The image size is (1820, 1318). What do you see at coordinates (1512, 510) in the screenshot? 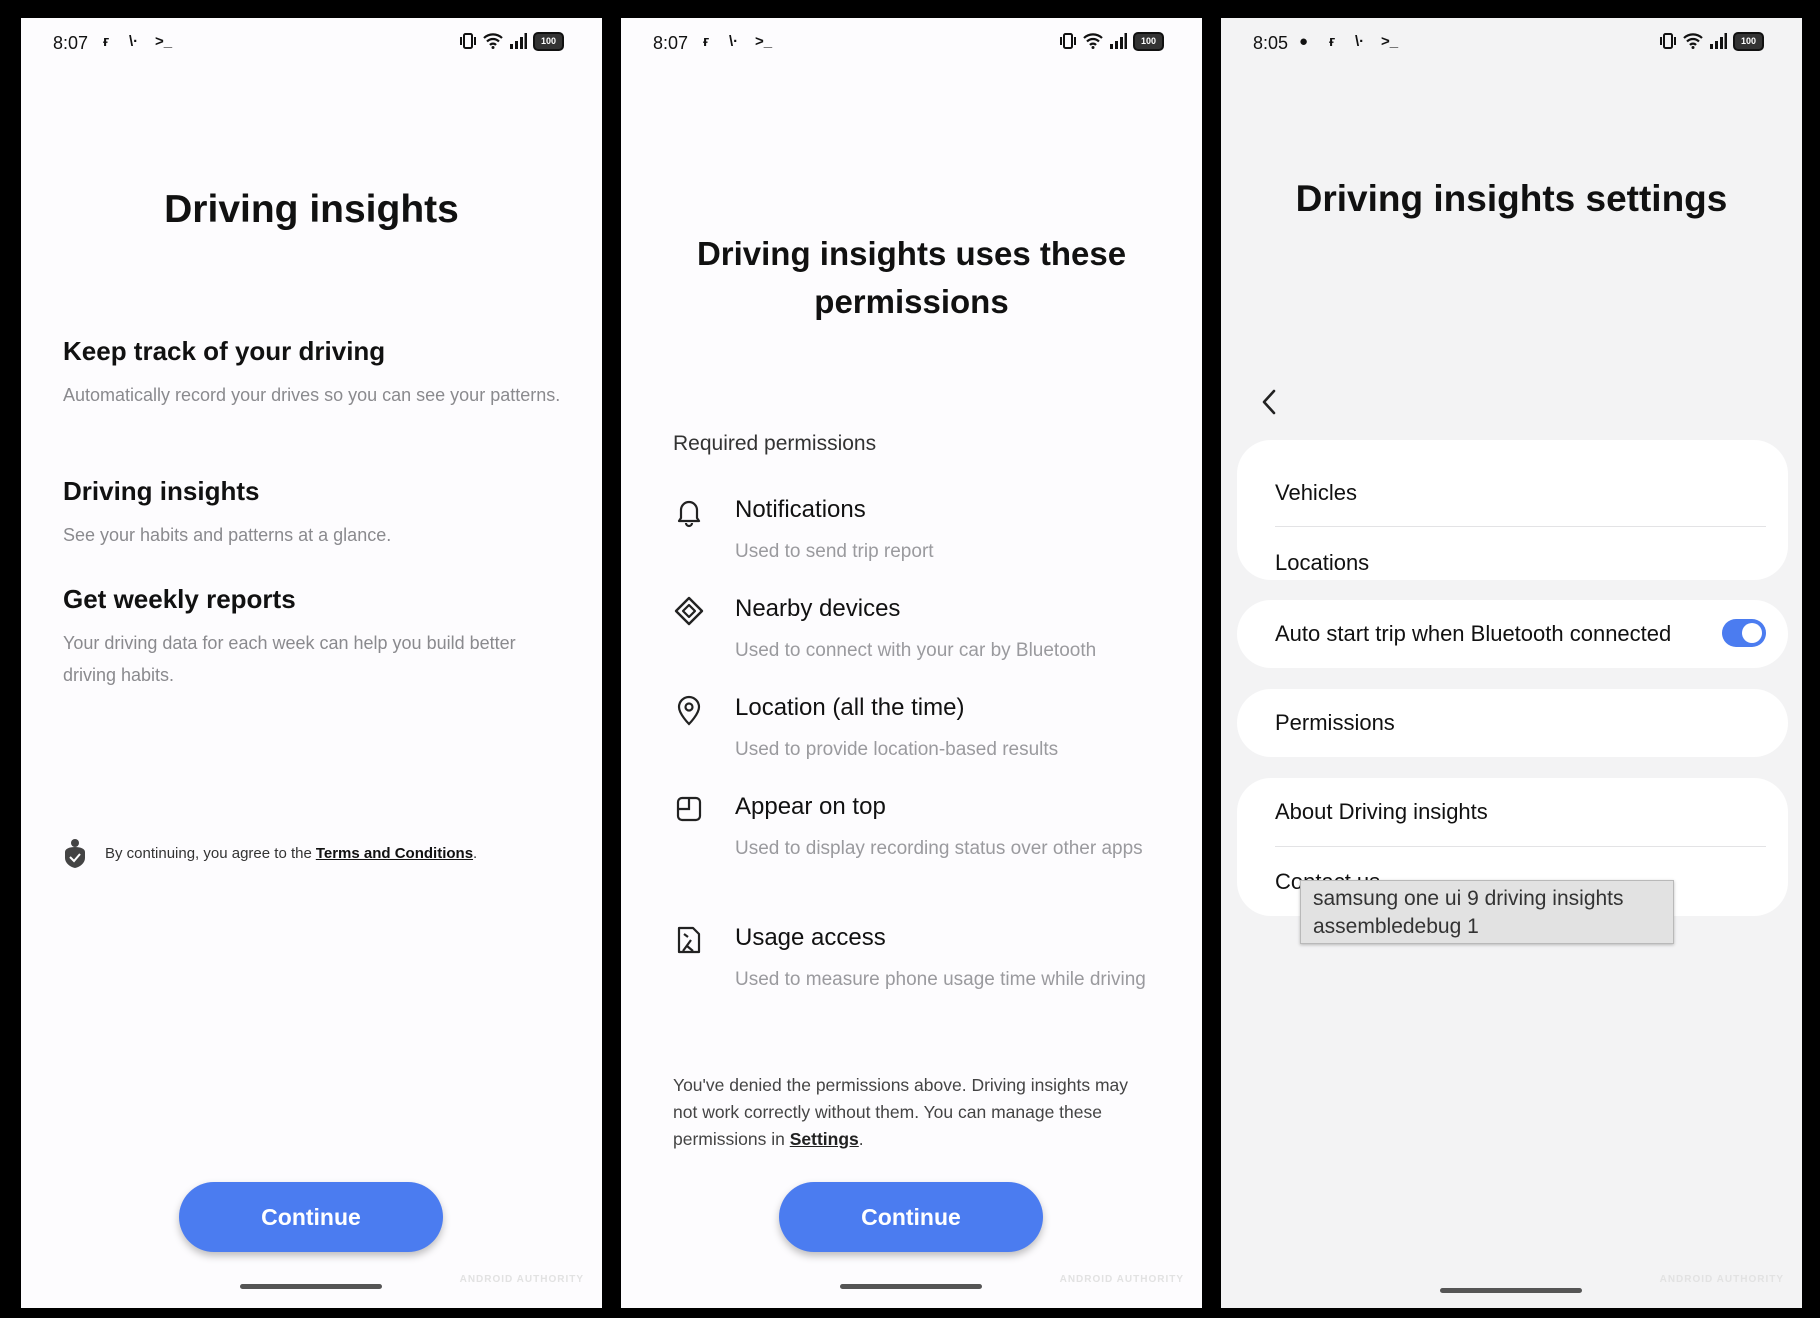
I see `settings-card-vehicles-locations: Vehicles Locations` at bounding box center [1512, 510].